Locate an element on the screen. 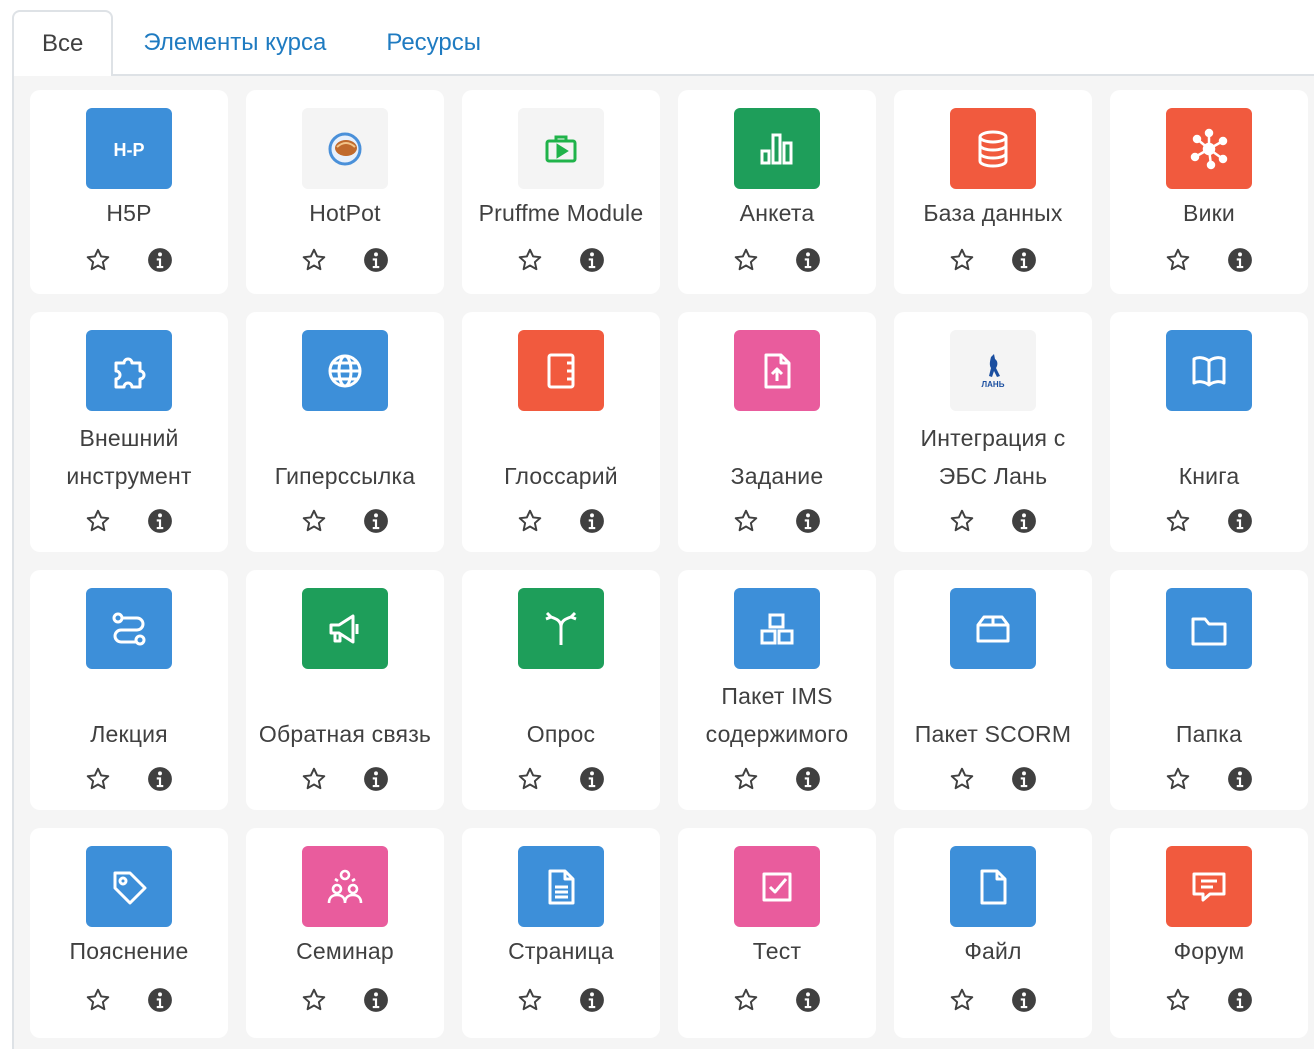  document-icon-tile is located at coordinates (561, 886).